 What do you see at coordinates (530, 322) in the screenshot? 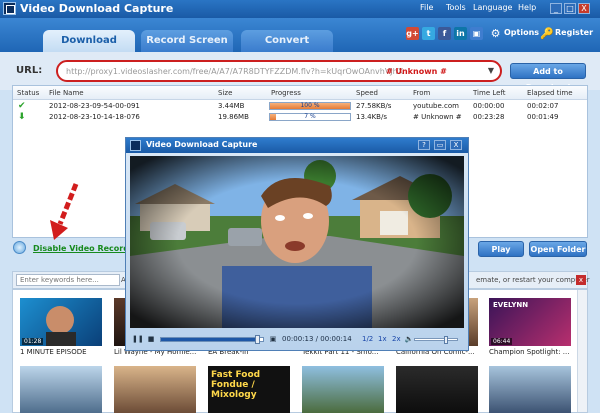
I see `video-thumbnail: EVELYNN 06:44` at bounding box center [530, 322].